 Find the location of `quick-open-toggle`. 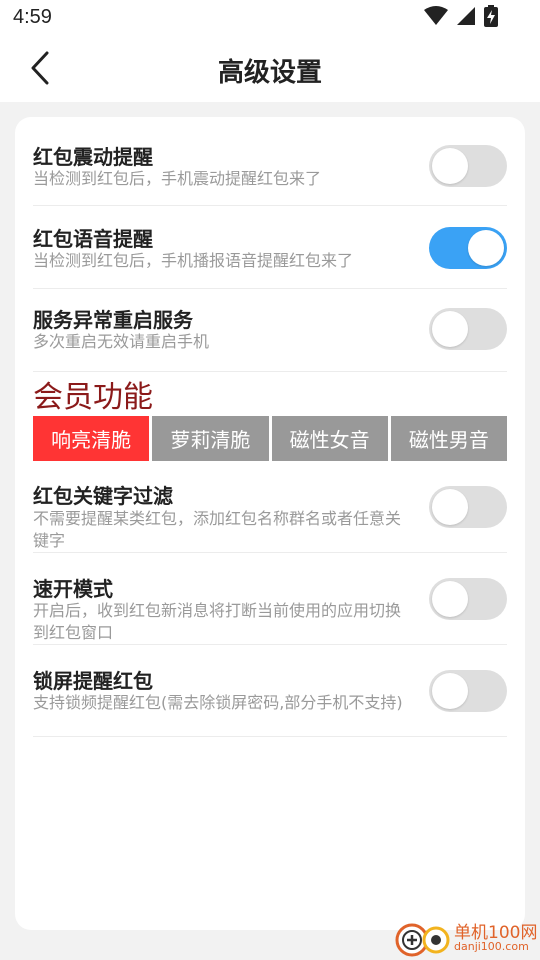

quick-open-toggle is located at coordinates (468, 599).